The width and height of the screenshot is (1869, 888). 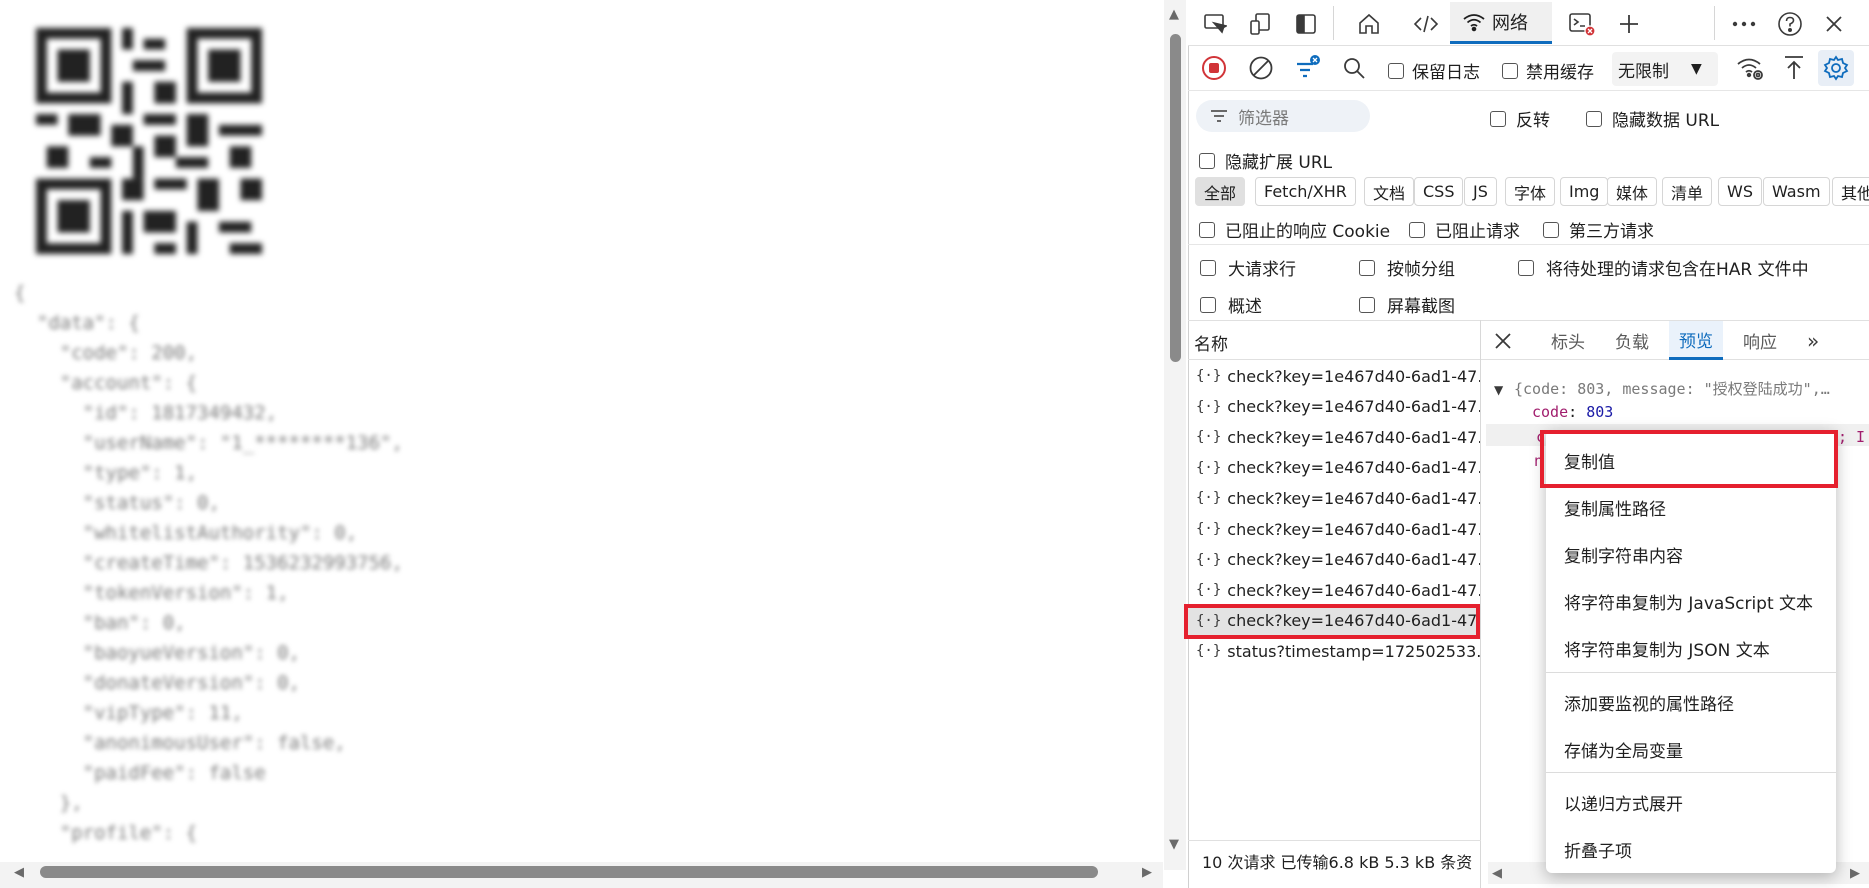 I want to click on menu-add-watch: 添加要监视的属性路径, so click(x=1649, y=702).